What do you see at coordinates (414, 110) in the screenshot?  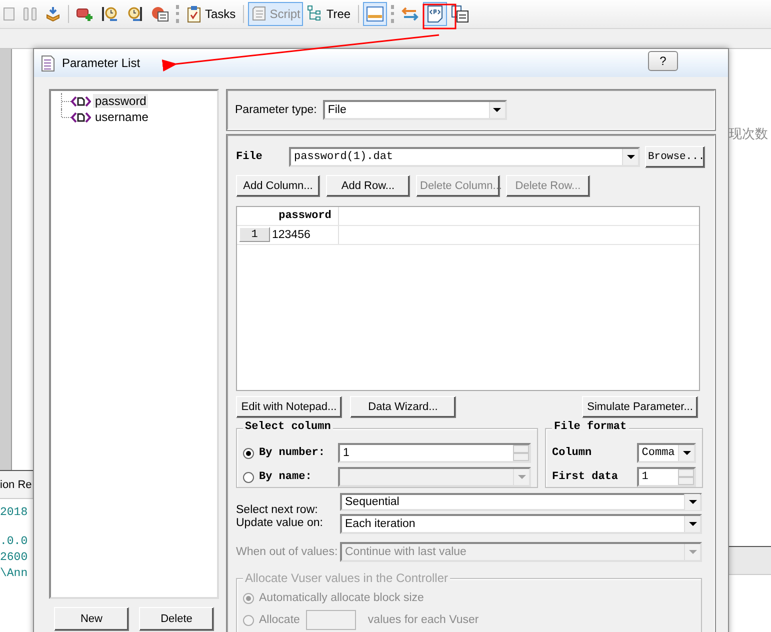 I see `dropdown: File` at bounding box center [414, 110].